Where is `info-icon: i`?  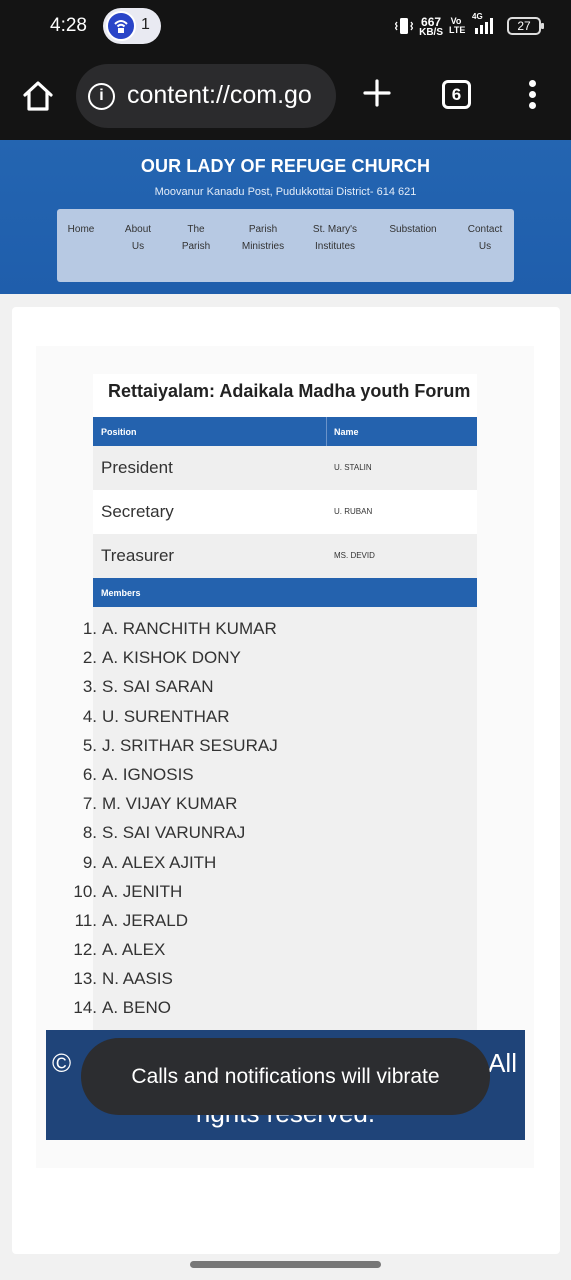
info-icon: i is located at coordinates (101, 96).